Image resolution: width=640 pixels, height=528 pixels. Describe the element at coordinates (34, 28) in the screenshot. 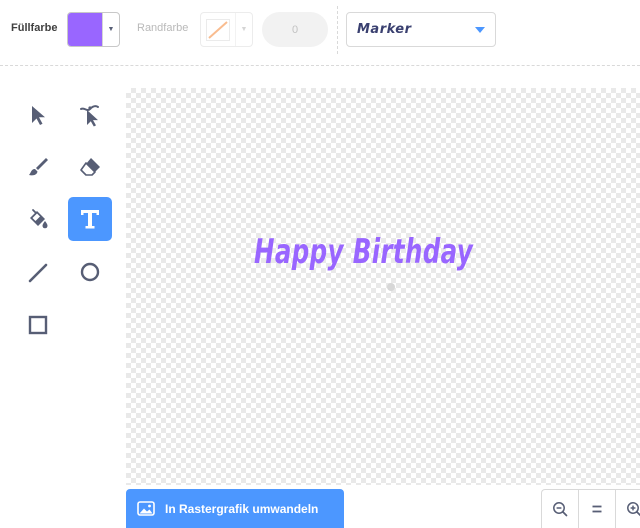

I see `fill-color-label: Füllfarbe` at that location.